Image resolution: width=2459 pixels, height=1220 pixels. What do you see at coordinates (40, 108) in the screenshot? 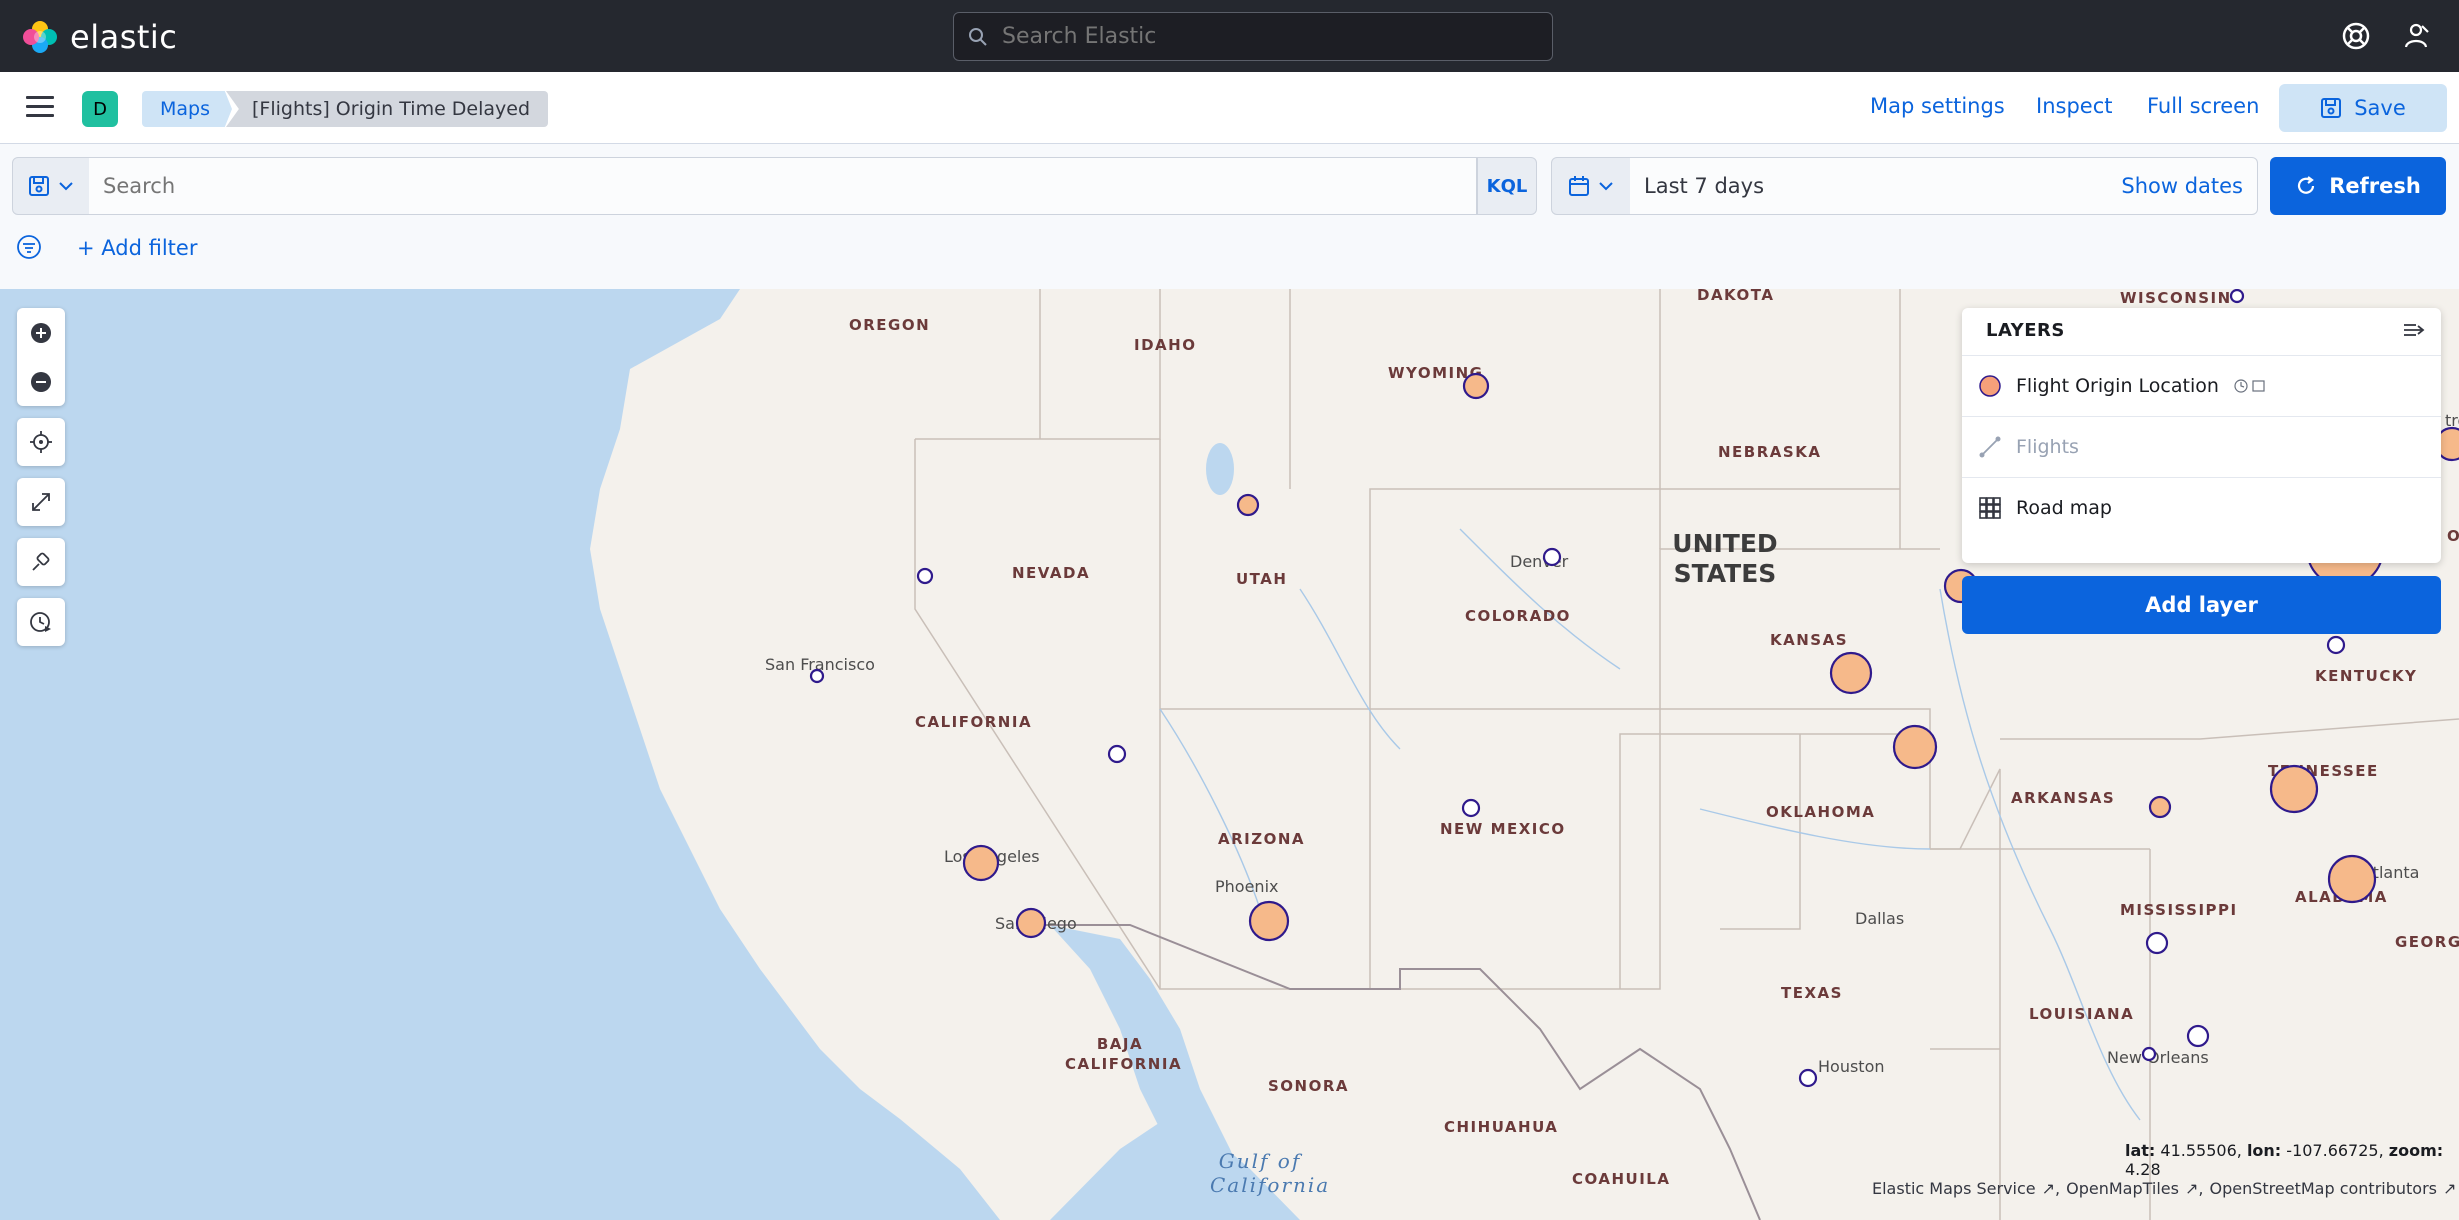
I see `menu-icon` at bounding box center [40, 108].